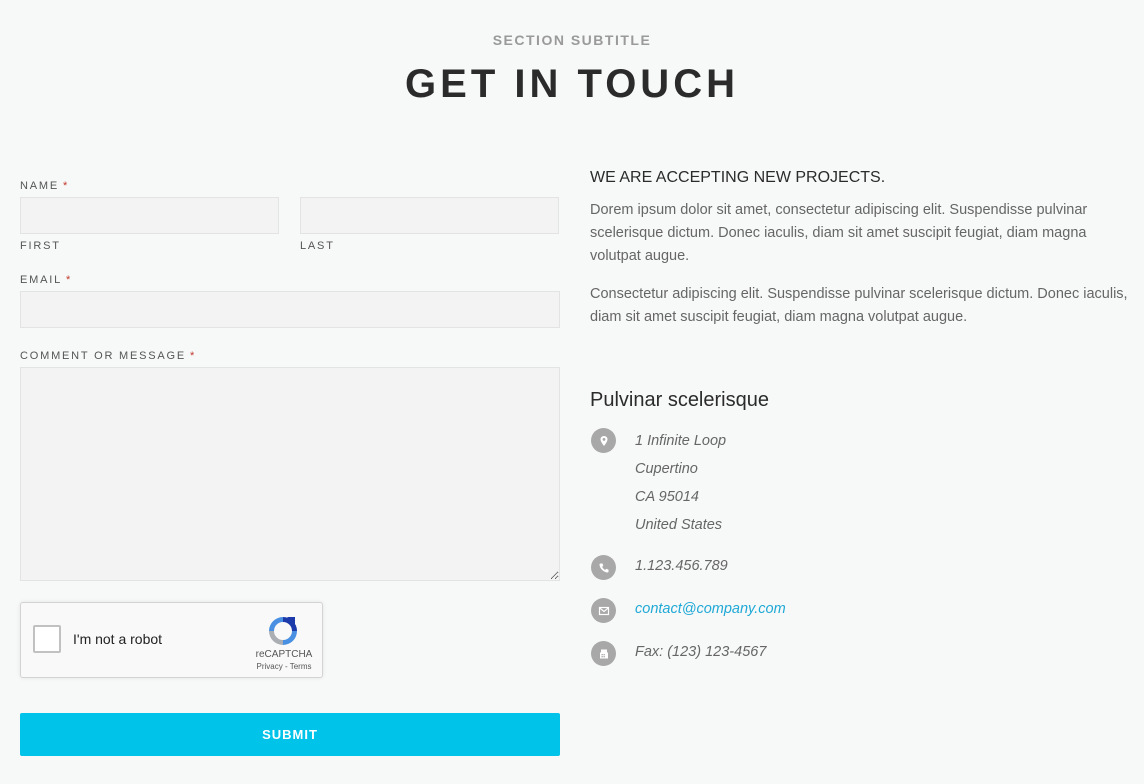 The image size is (1144, 784). I want to click on address-line: United States, so click(679, 525).